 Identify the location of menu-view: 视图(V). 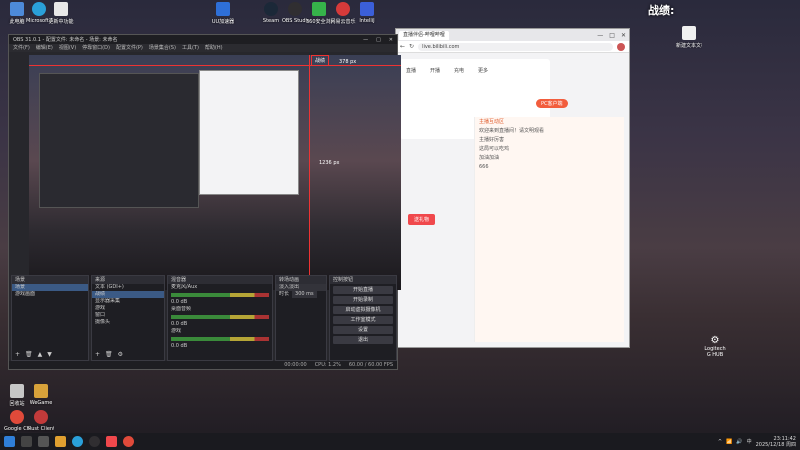
(67, 48).